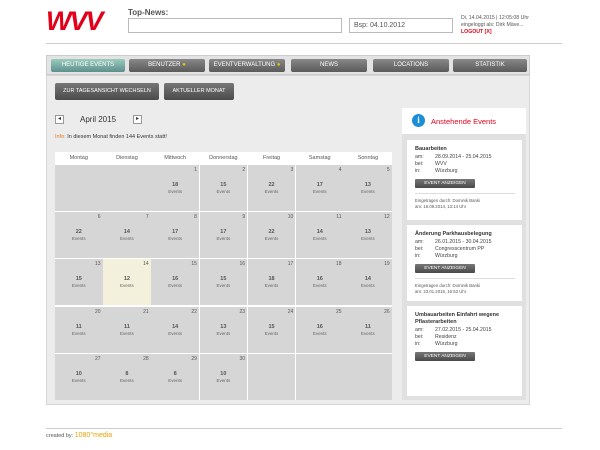 This screenshot has width=600, height=450. I want to click on calendar-day-cell: 11 14 Events, so click(320, 235).